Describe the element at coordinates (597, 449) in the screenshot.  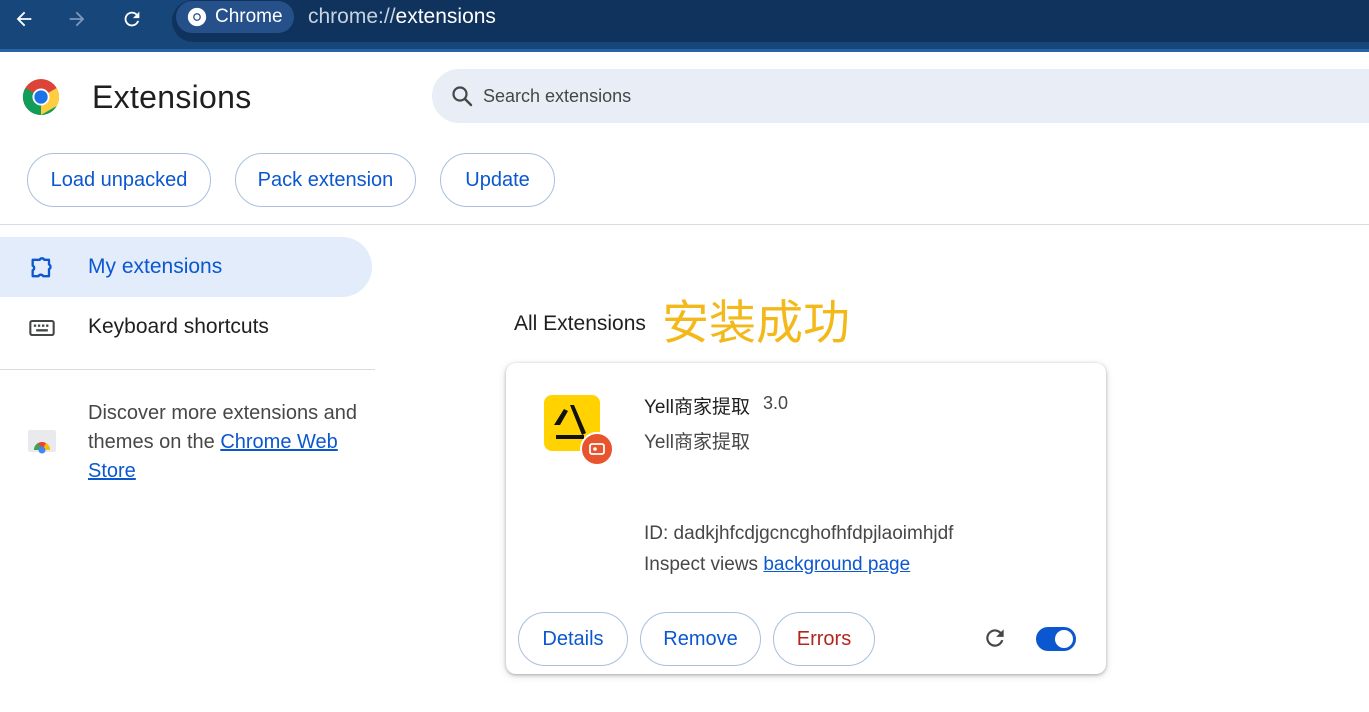
I see `extension-badge-icon` at that location.